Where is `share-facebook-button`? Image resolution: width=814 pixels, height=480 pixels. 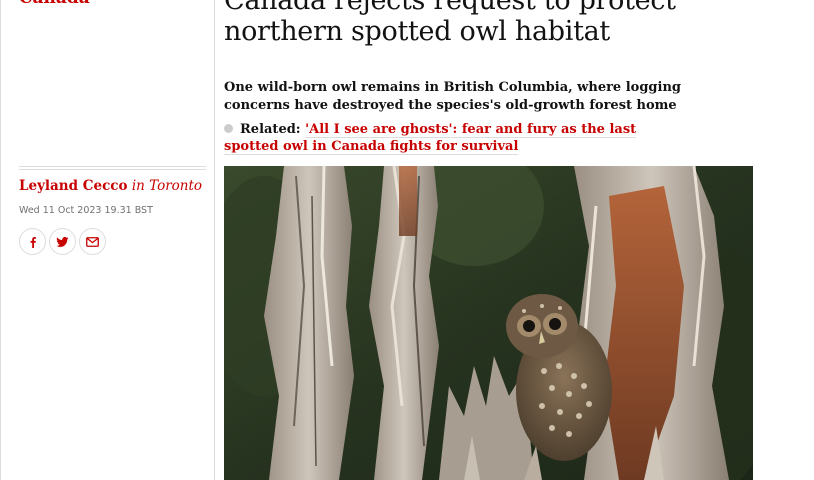
share-facebook-button is located at coordinates (32, 241).